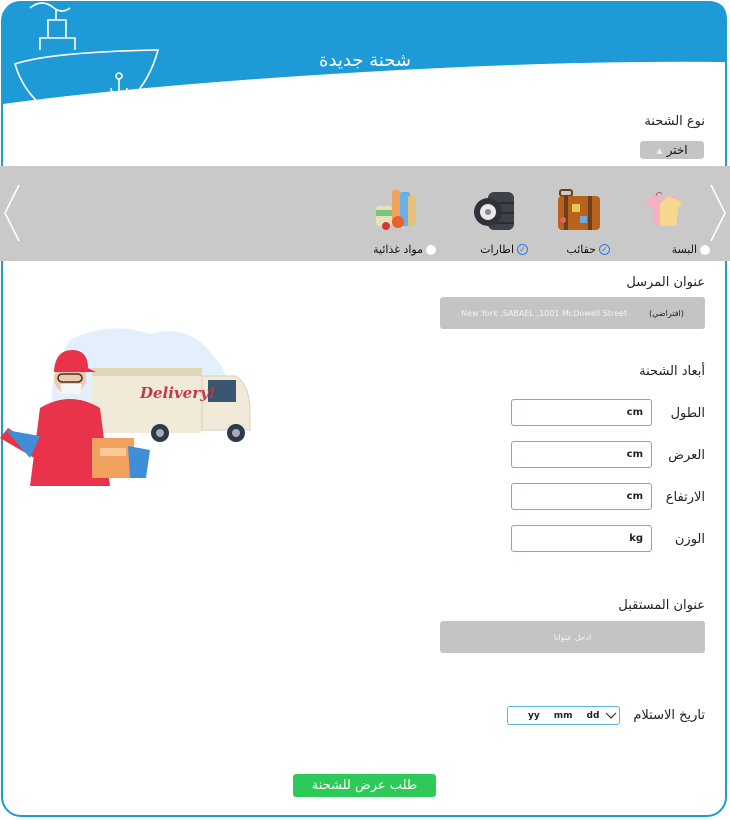 This screenshot has width=730, height=820. Describe the element at coordinates (177, 393) in the screenshot. I see `truck-delivery-text: Delivery!` at that location.